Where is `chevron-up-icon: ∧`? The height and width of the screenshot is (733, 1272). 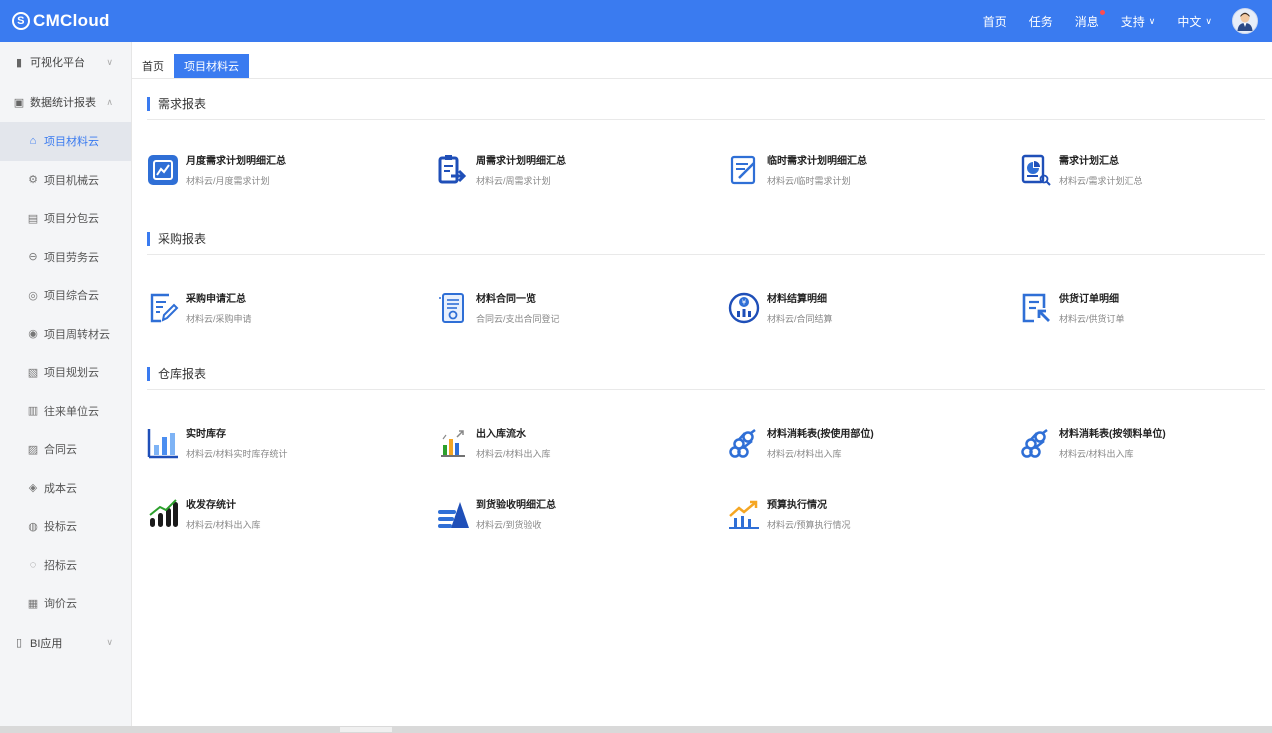 chevron-up-icon: ∧ is located at coordinates (109, 101).